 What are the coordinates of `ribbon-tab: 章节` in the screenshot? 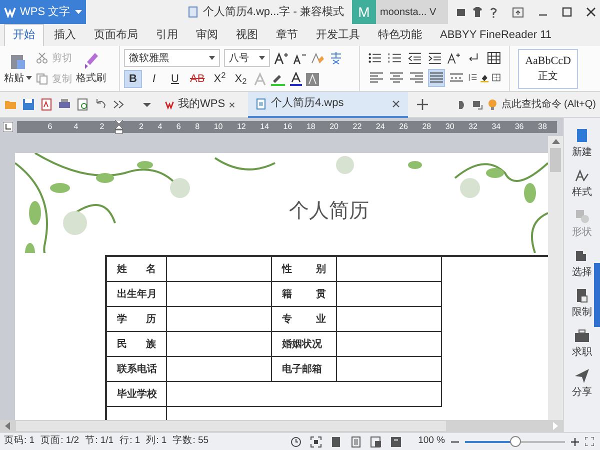 It's located at (287, 35).